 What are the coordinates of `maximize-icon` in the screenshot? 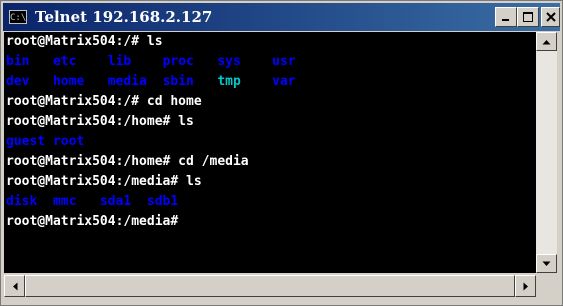 It's located at (528, 17).